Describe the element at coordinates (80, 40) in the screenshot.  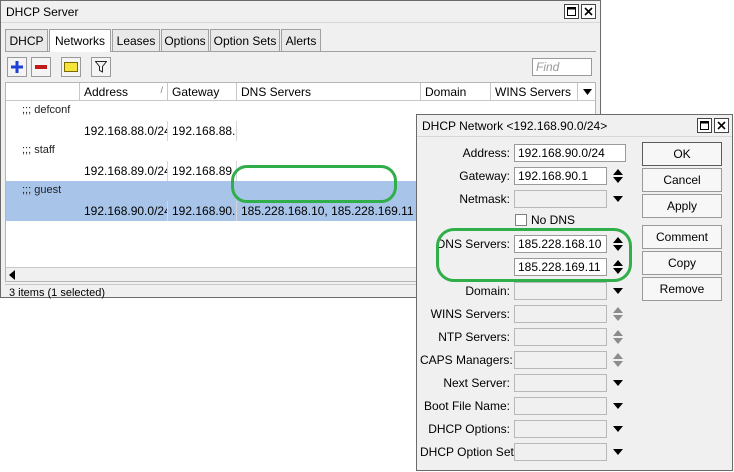
I see `tab-networks: Networks` at that location.